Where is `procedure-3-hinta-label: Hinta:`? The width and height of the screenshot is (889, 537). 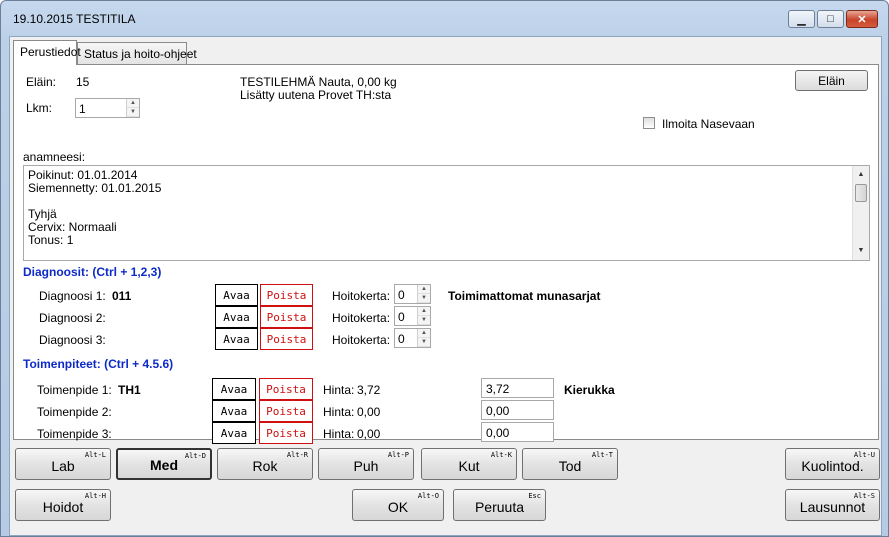 procedure-3-hinta-label: Hinta: is located at coordinates (339, 434).